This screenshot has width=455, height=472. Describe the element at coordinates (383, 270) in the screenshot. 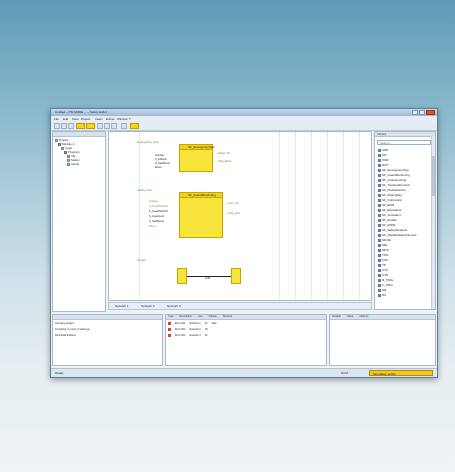

I see `library-item: CTU` at that location.